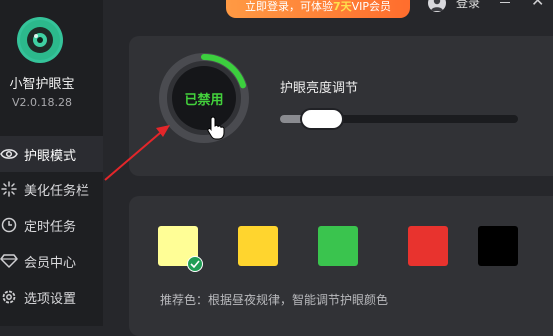  What do you see at coordinates (399, 119) in the screenshot?
I see `brightness-slider` at bounding box center [399, 119].